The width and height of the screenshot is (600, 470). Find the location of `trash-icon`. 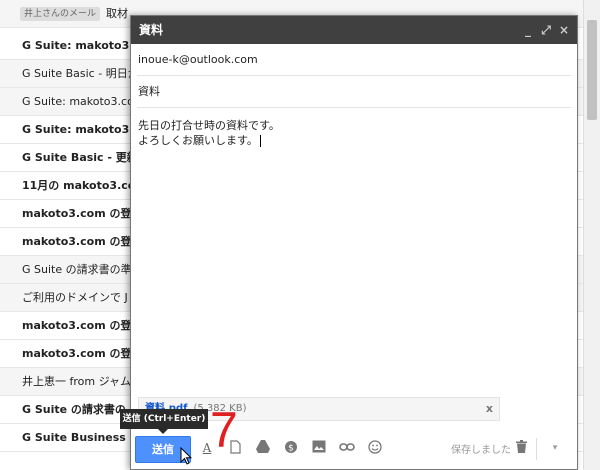

trash-icon is located at coordinates (521, 448).